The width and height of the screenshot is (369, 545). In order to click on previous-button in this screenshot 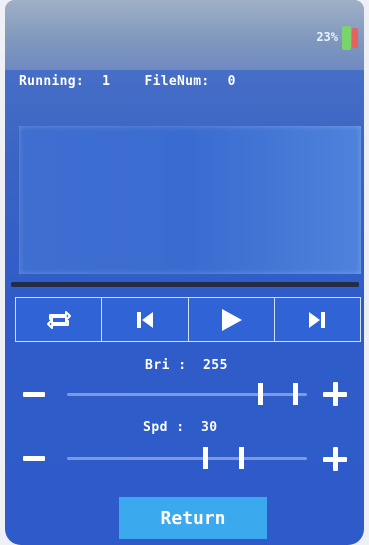, I will do `click(145, 319)`.